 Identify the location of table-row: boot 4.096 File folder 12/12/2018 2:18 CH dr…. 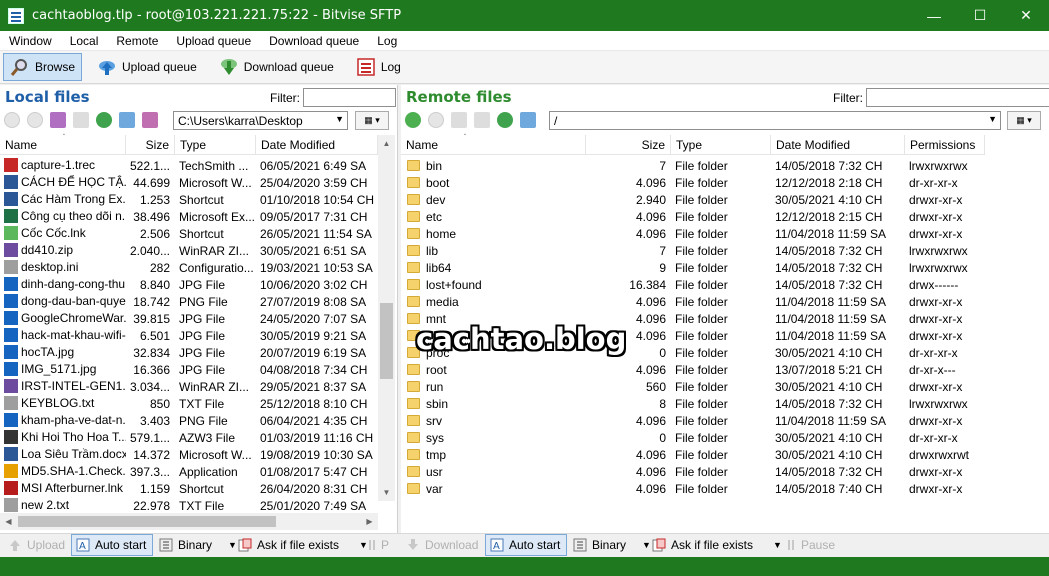
(693, 182).